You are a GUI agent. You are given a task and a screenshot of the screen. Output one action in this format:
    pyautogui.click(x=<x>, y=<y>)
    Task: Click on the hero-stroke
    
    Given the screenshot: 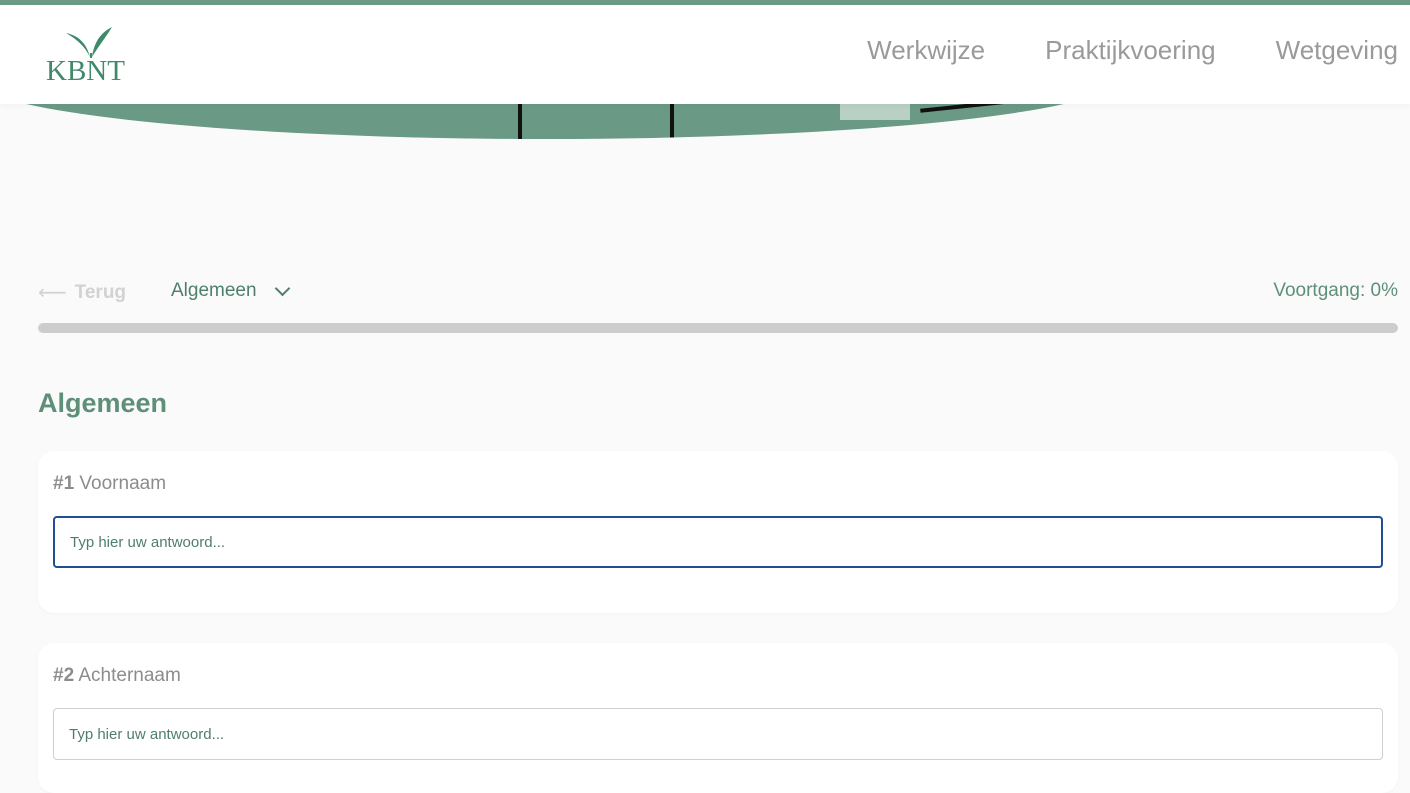 What is the action you would take?
    pyautogui.click(x=985, y=108)
    